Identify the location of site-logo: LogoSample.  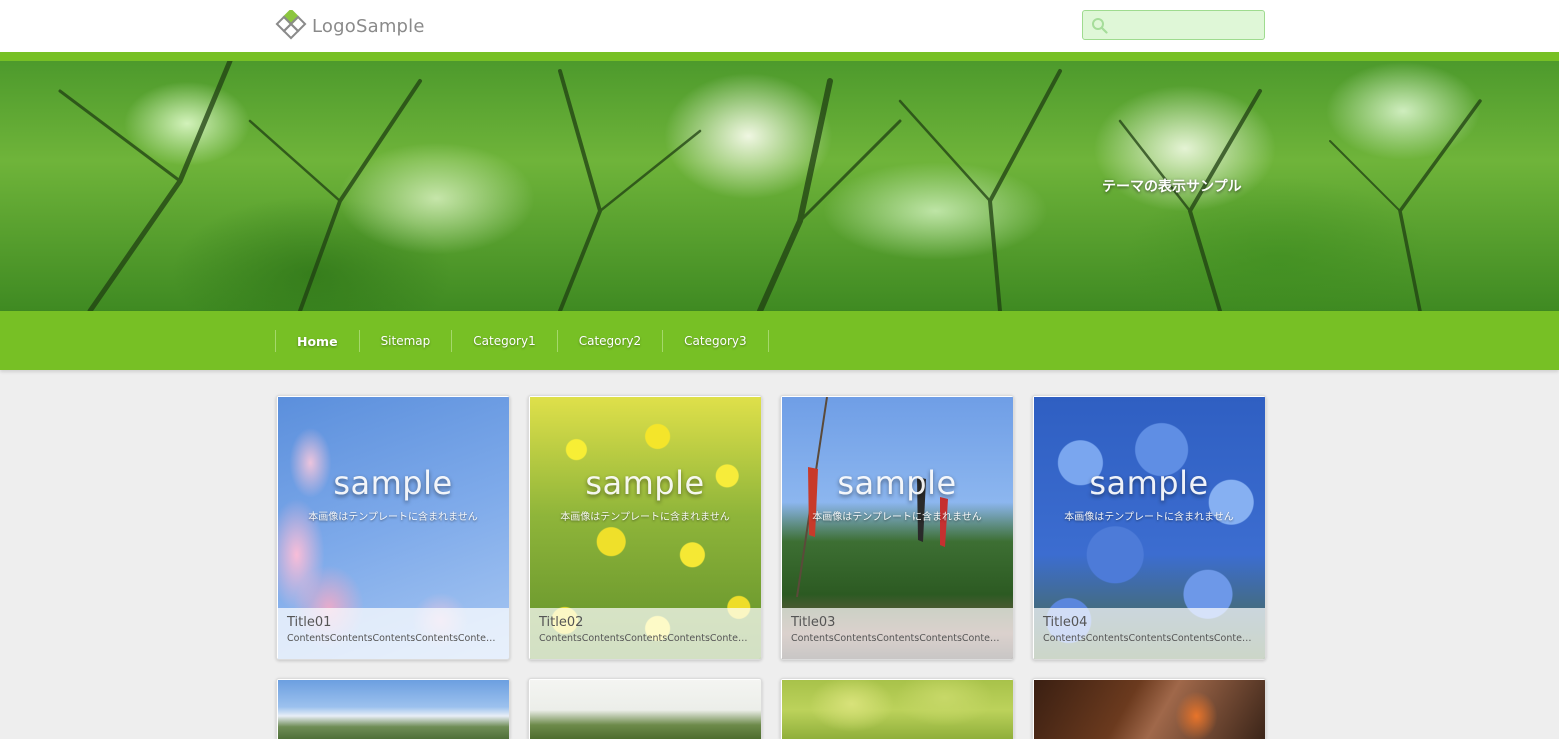
(350, 26).